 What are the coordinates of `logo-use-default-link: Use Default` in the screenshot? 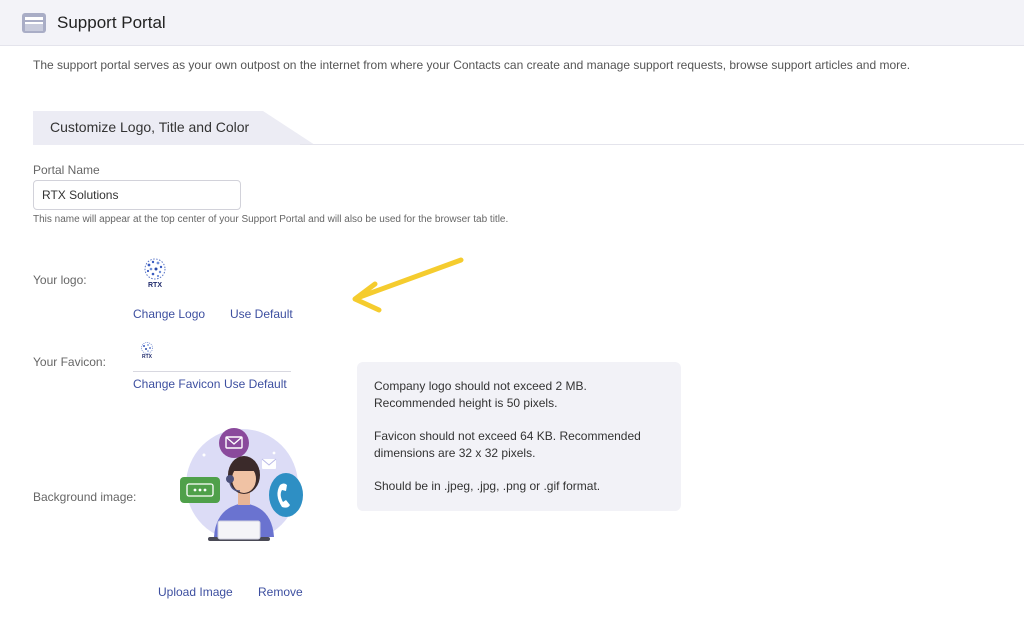 It's located at (261, 314).